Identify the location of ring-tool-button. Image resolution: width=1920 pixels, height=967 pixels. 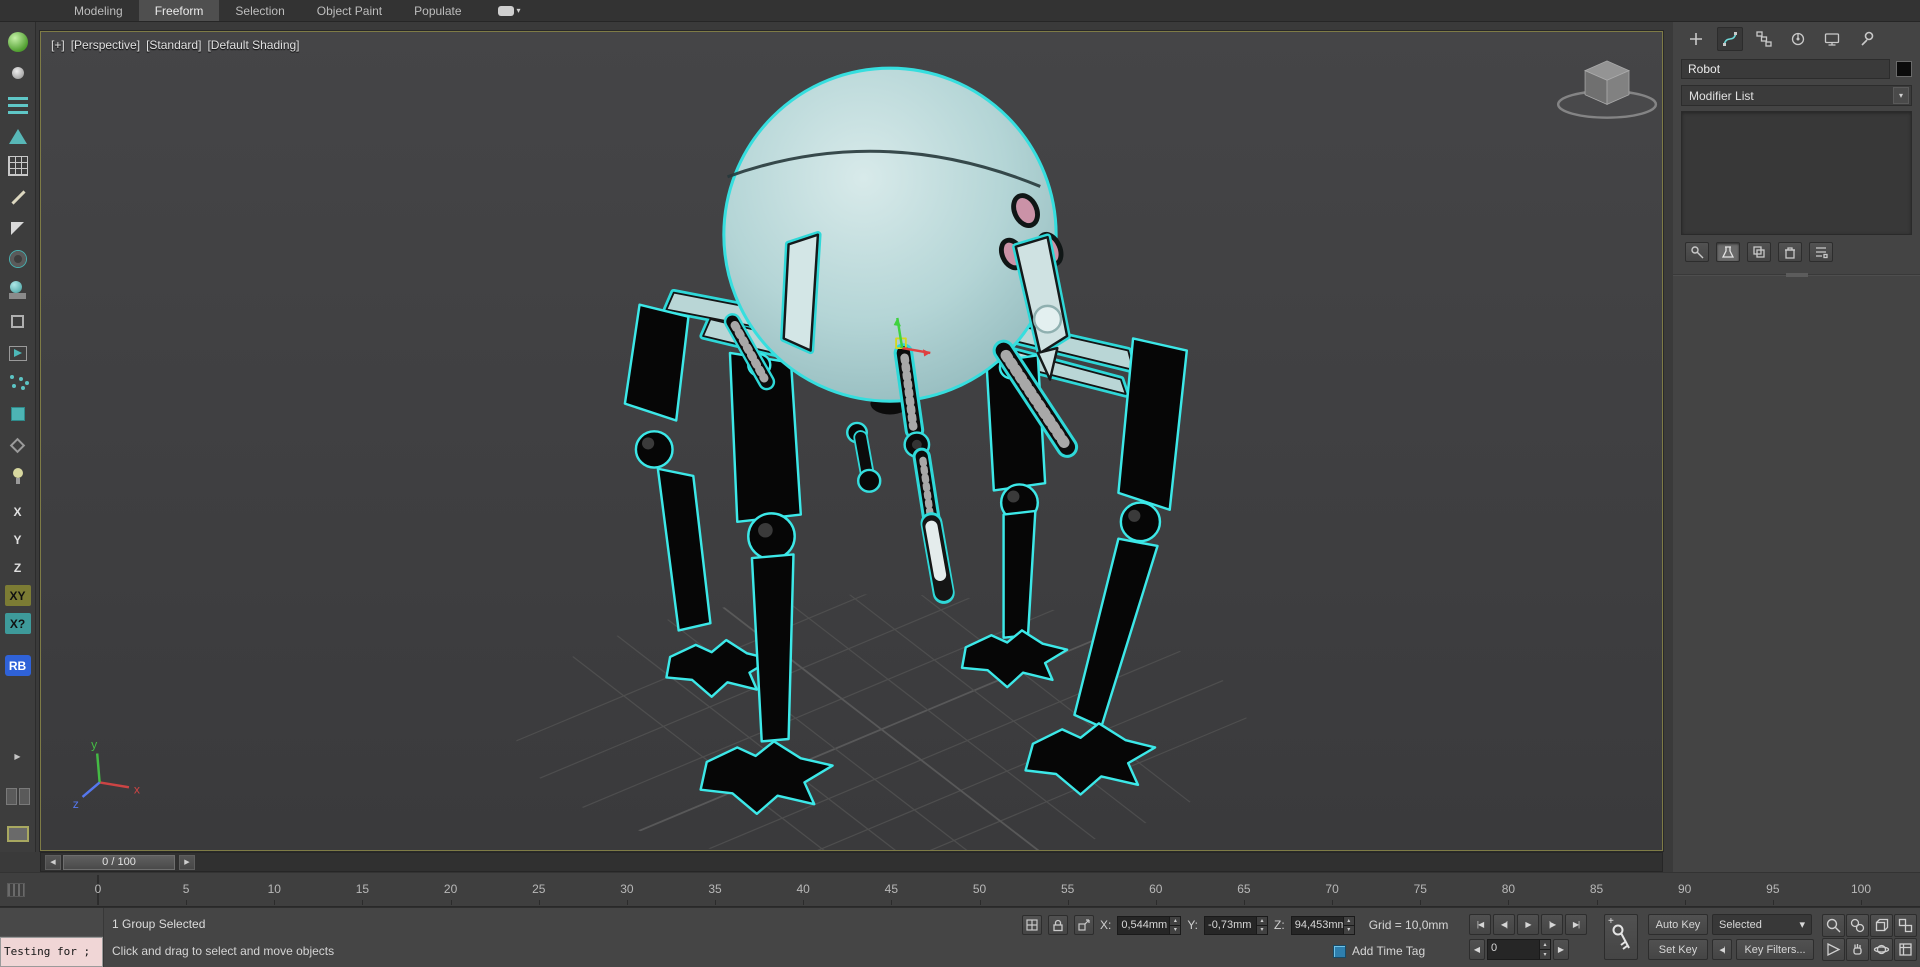
(18, 259).